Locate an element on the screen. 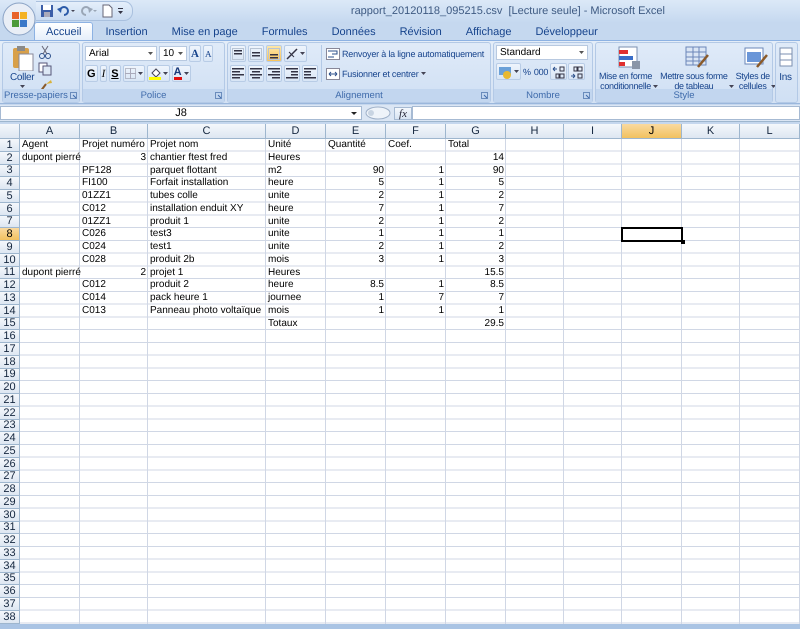 This screenshot has width=800, height=629. insert-button: Ins is located at coordinates (785, 64).